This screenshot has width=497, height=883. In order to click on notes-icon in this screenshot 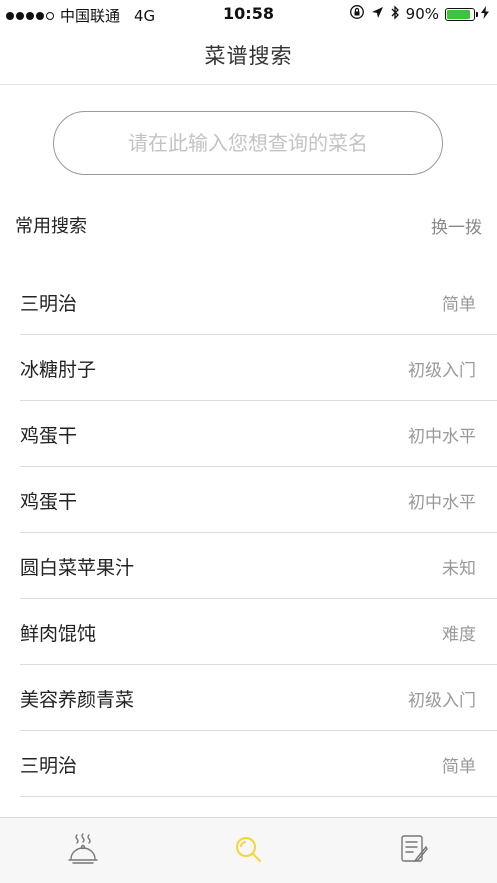, I will do `click(414, 851)`.